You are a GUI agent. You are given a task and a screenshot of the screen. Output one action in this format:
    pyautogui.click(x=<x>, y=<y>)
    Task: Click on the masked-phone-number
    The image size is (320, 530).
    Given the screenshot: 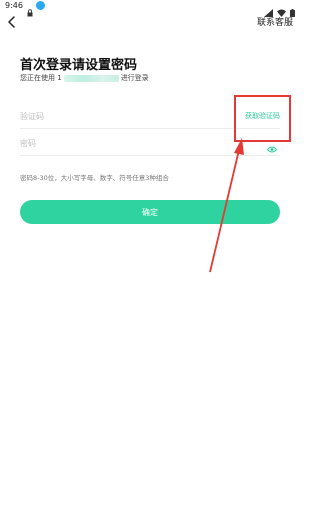 What is the action you would take?
    pyautogui.click(x=91, y=78)
    